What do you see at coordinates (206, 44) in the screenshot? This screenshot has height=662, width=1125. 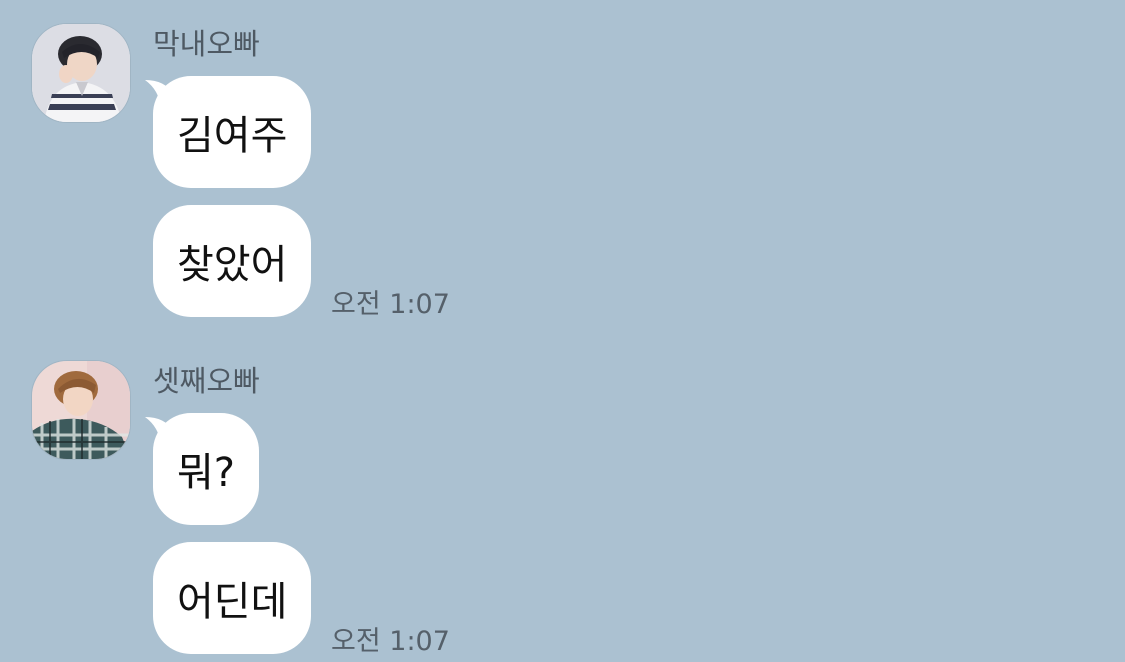 I see `sender-name: 막내오빠` at bounding box center [206, 44].